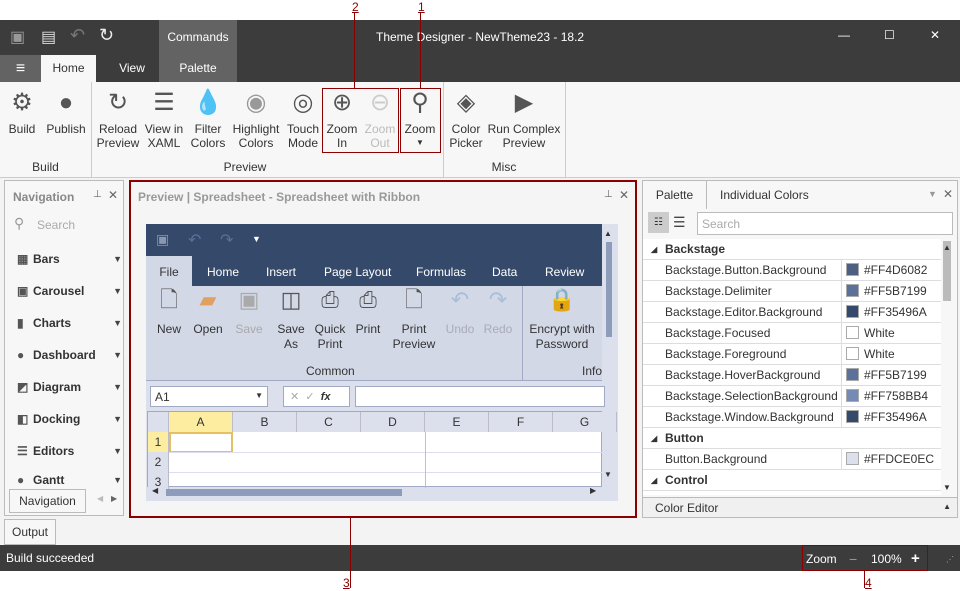 The width and height of the screenshot is (960, 591). What do you see at coordinates (792, 417) in the screenshot?
I see `palette-row: Backstage.Window.Background #FF35496A` at bounding box center [792, 417].